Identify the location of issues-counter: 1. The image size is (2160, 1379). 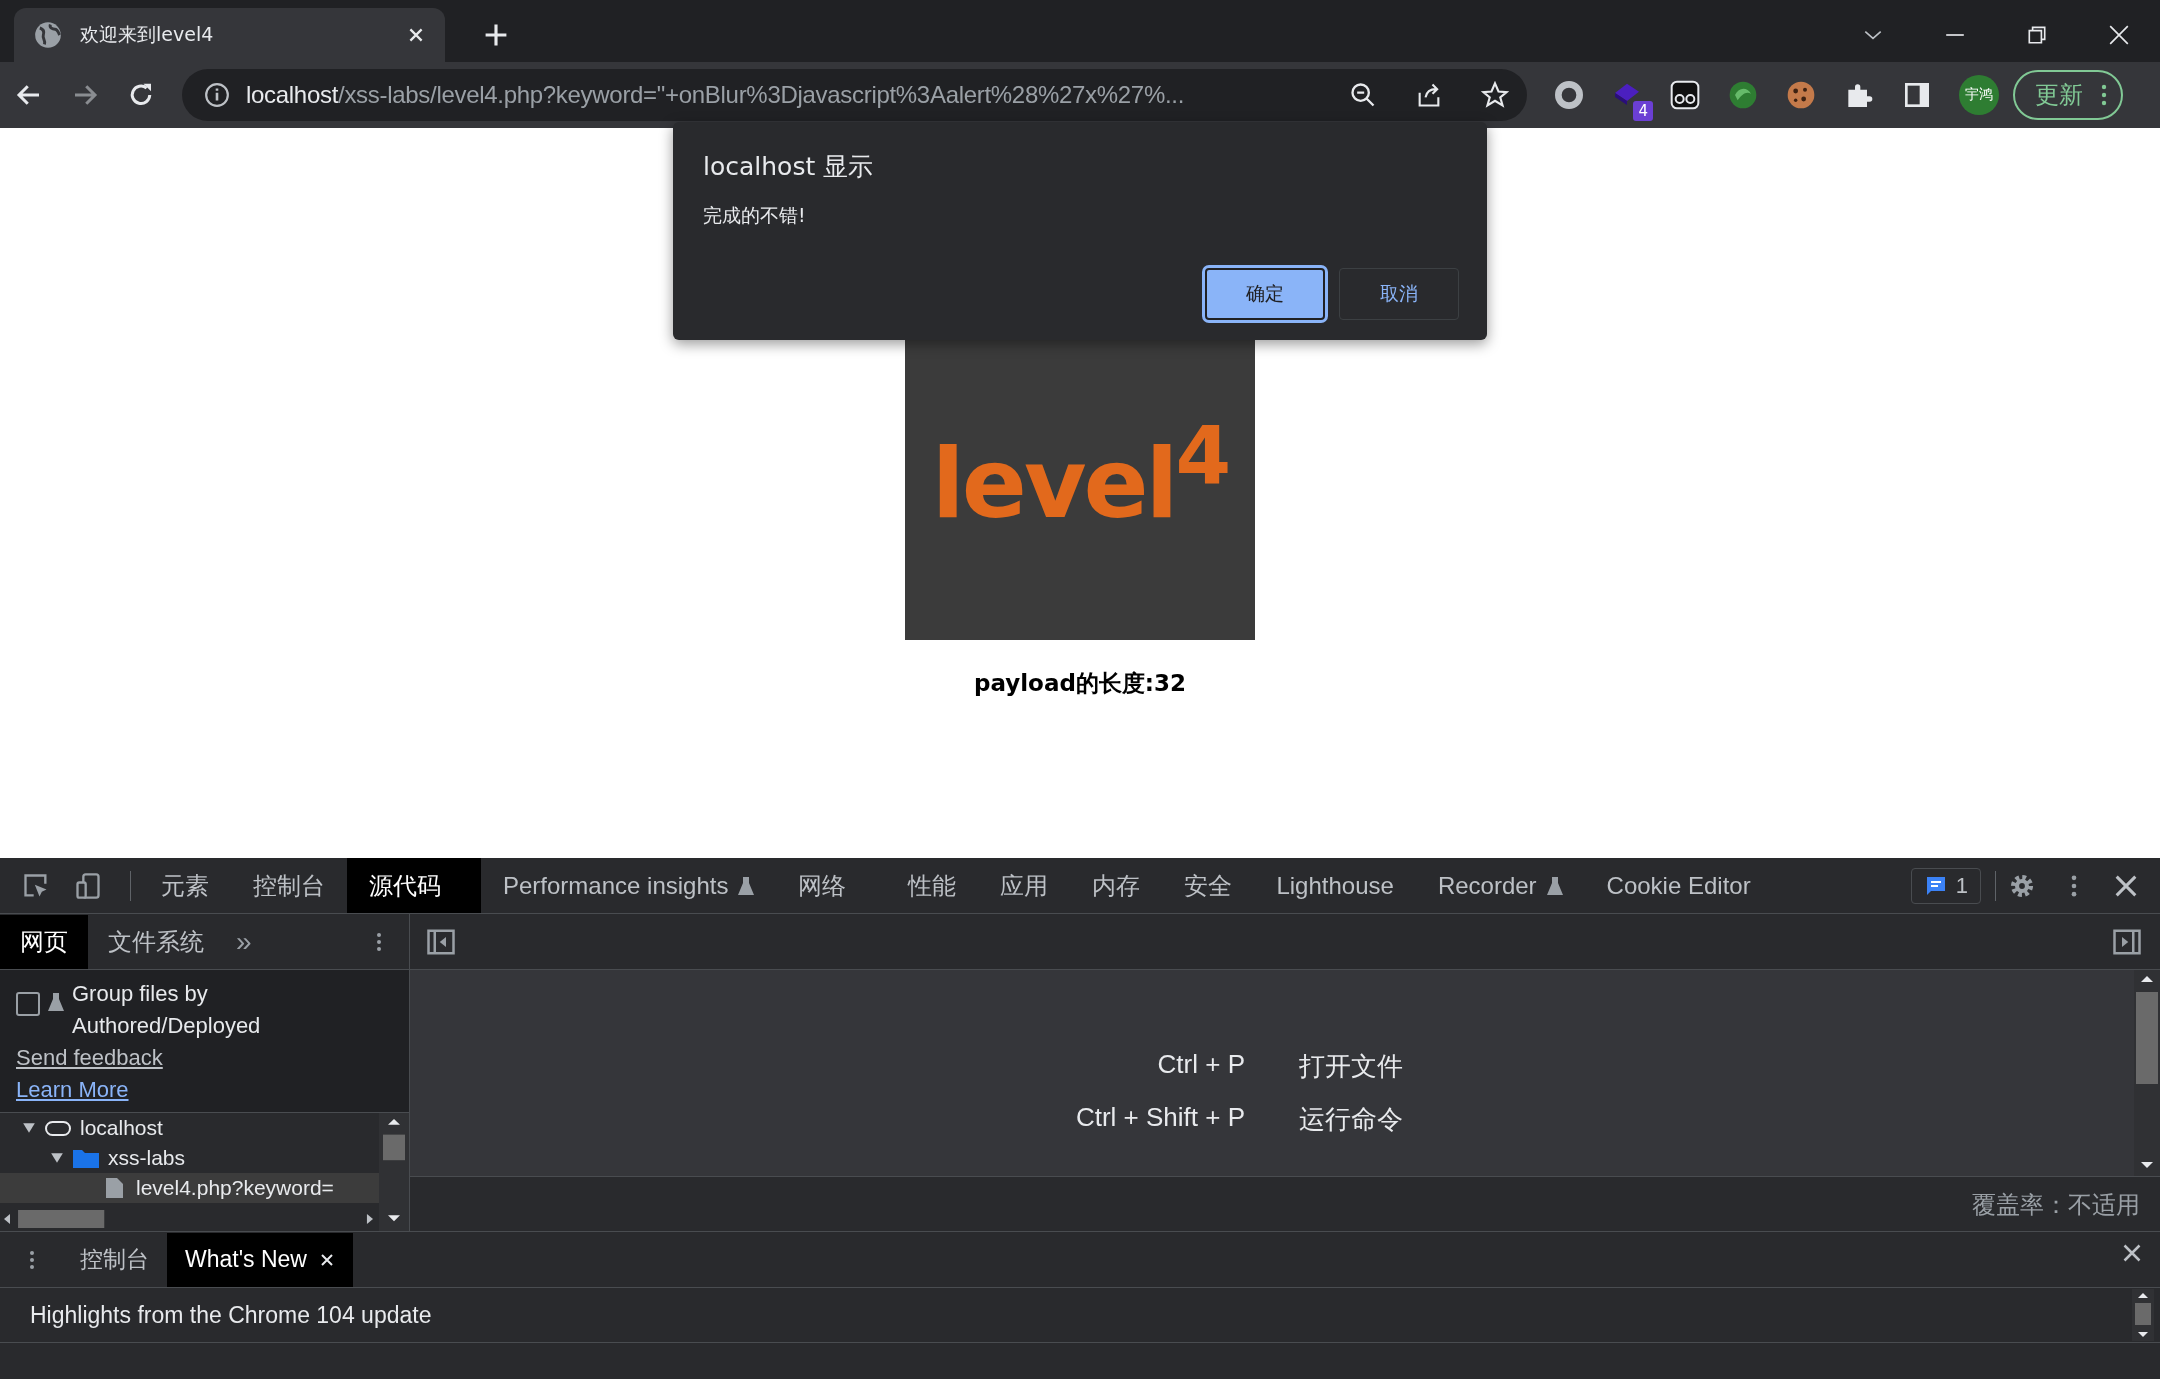
(1945, 885).